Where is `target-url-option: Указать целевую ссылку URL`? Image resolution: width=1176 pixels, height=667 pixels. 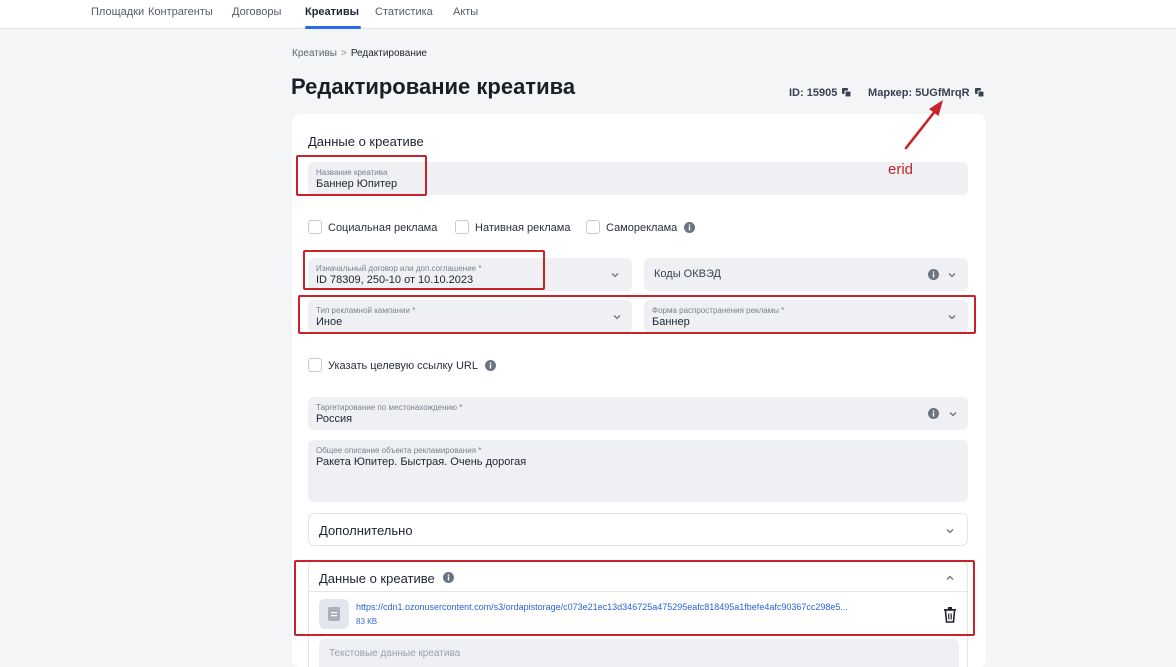 target-url-option: Указать целевую ссылку URL is located at coordinates (402, 365).